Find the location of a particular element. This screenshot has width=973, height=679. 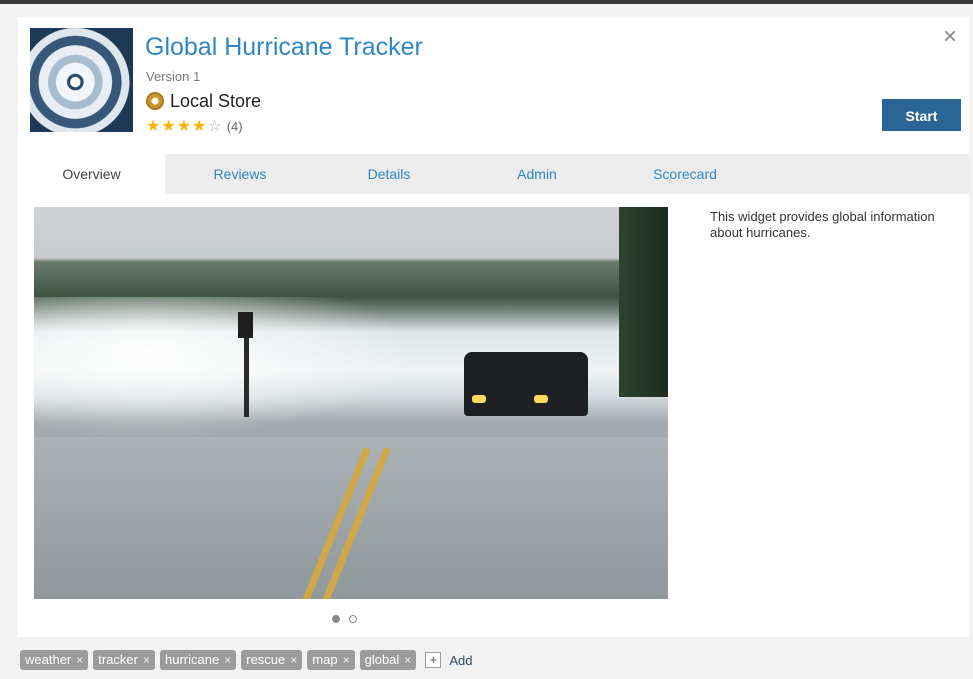

start-button: Start is located at coordinates (921, 115).